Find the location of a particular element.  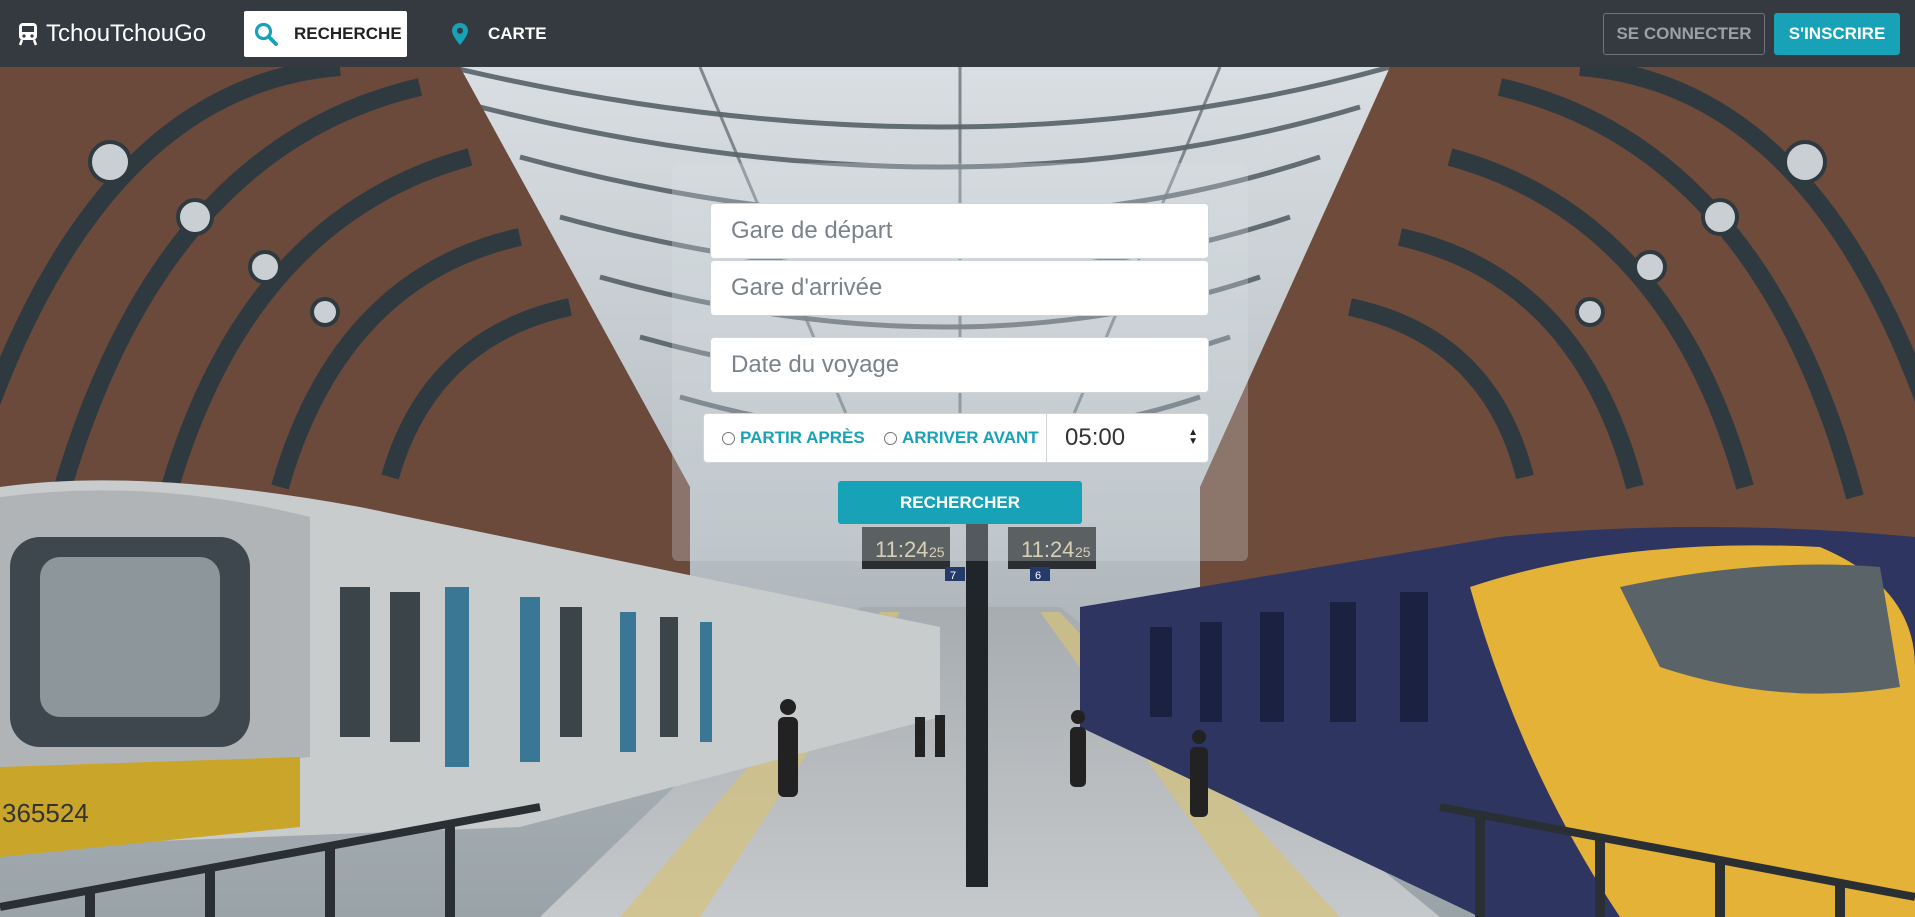

arrival-station-input: Gare d'arrivée is located at coordinates (959, 288).